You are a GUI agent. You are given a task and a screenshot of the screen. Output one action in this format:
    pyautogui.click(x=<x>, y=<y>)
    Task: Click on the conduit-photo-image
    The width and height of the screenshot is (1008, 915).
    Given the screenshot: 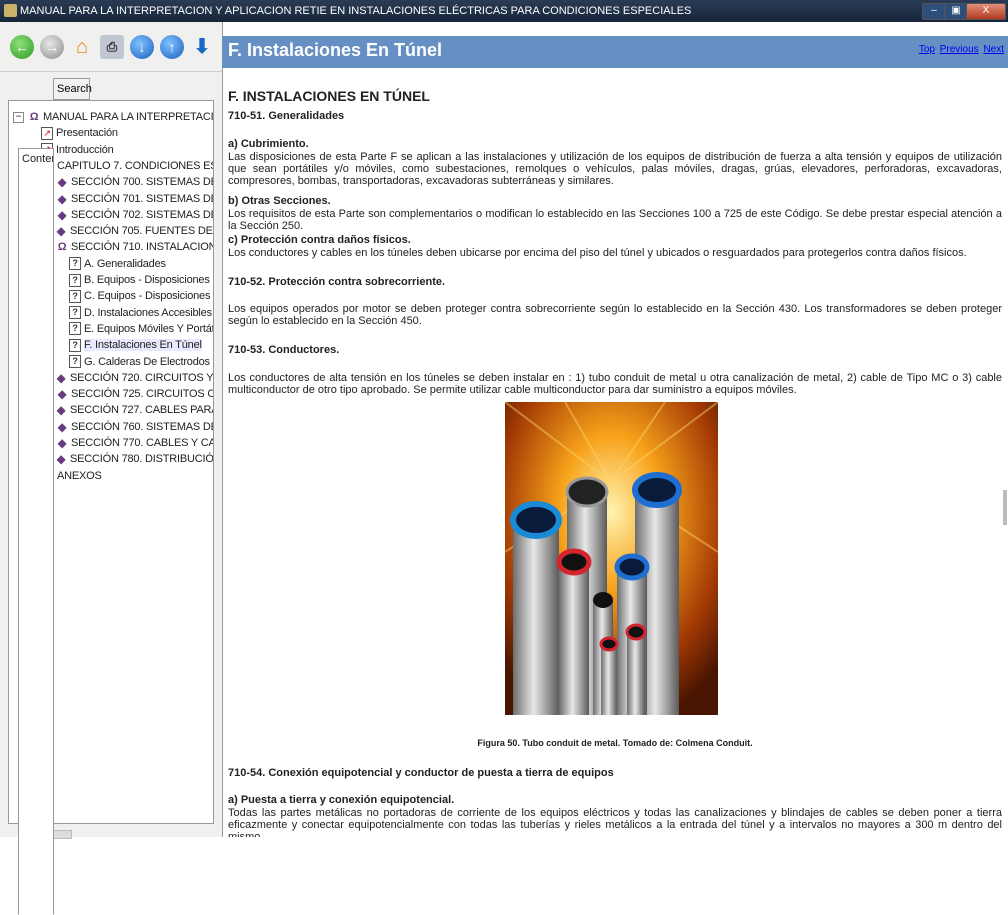 What is the action you would take?
    pyautogui.click(x=611, y=558)
    